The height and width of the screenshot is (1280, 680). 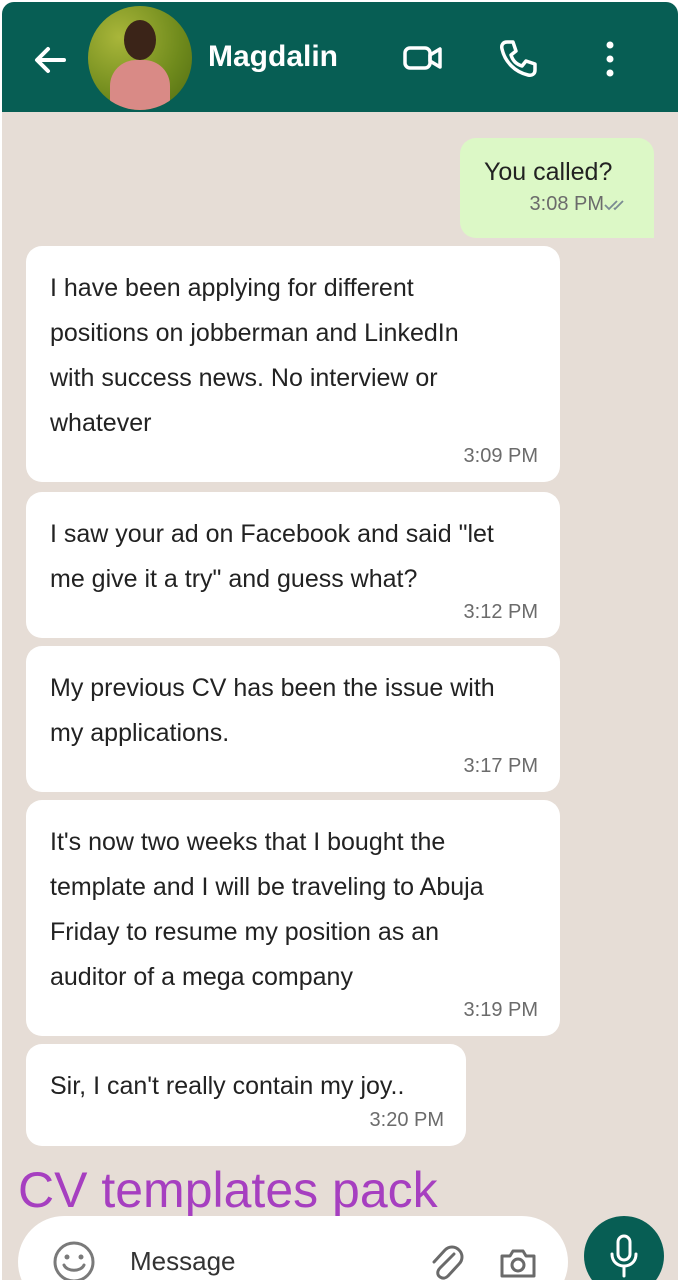 What do you see at coordinates (234, 579) in the screenshot?
I see `message-line: me give it a try" and guess what?` at bounding box center [234, 579].